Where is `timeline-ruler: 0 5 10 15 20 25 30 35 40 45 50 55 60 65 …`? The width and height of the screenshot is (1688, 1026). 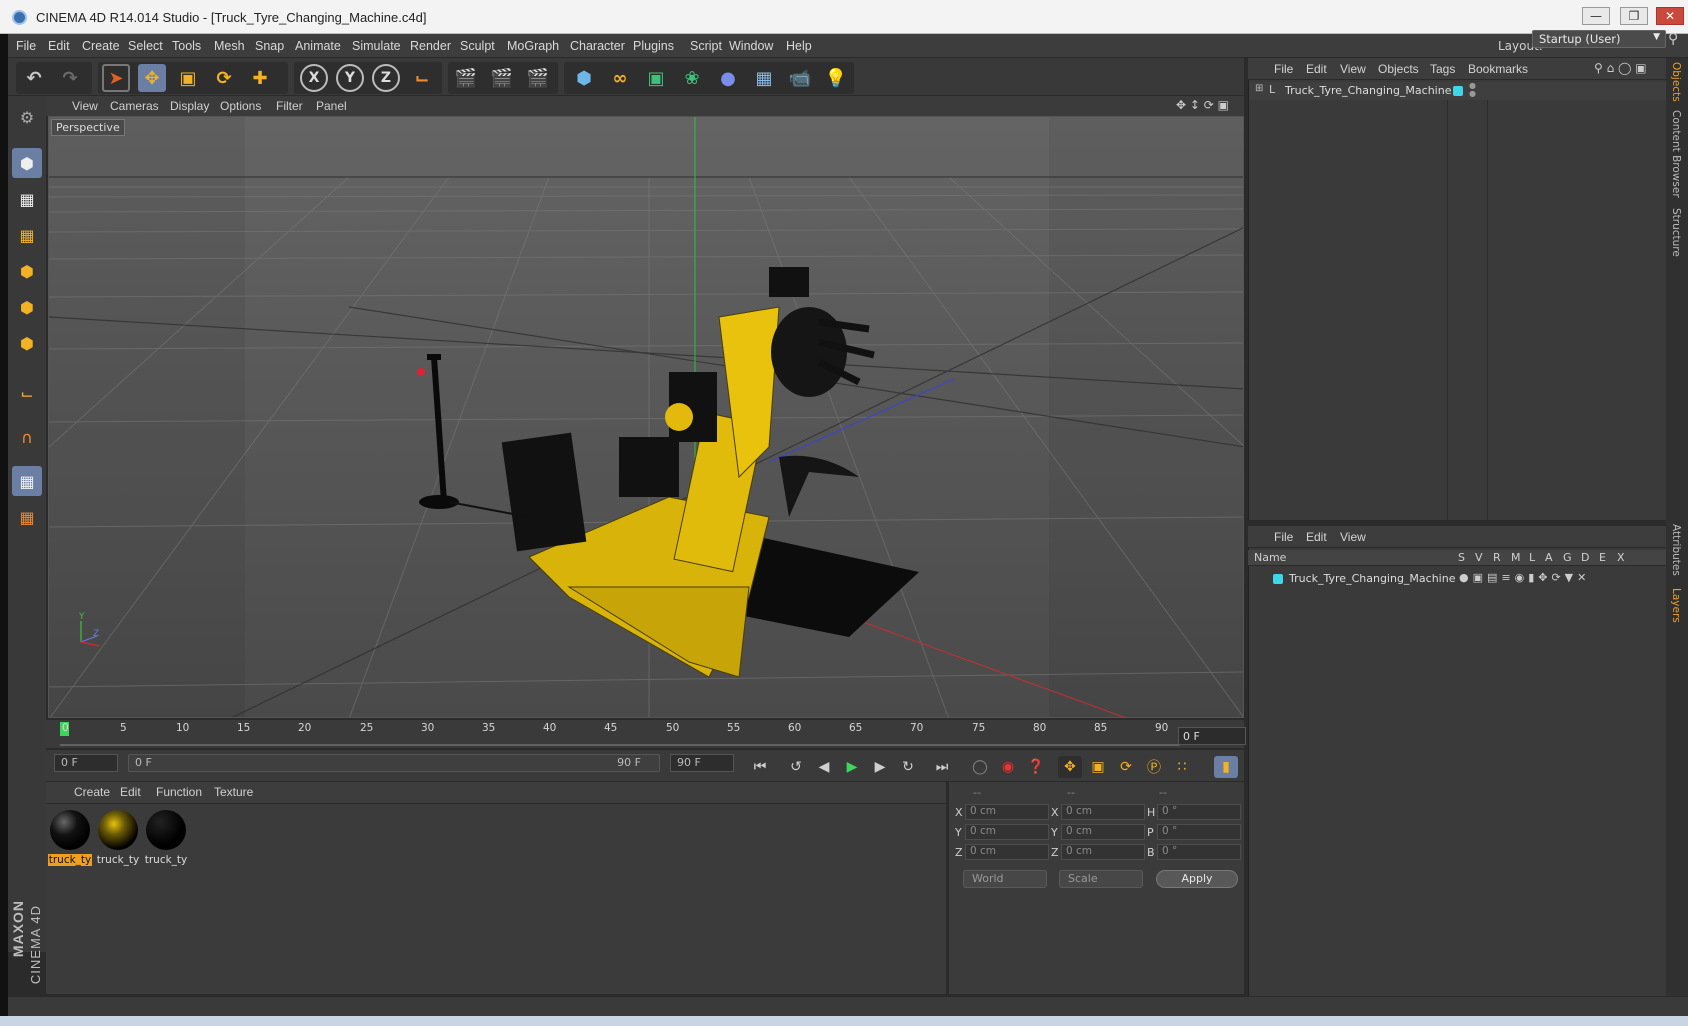 timeline-ruler: 0 5 10 15 20 25 30 35 40 45 50 55 60 65 … is located at coordinates (645, 734).